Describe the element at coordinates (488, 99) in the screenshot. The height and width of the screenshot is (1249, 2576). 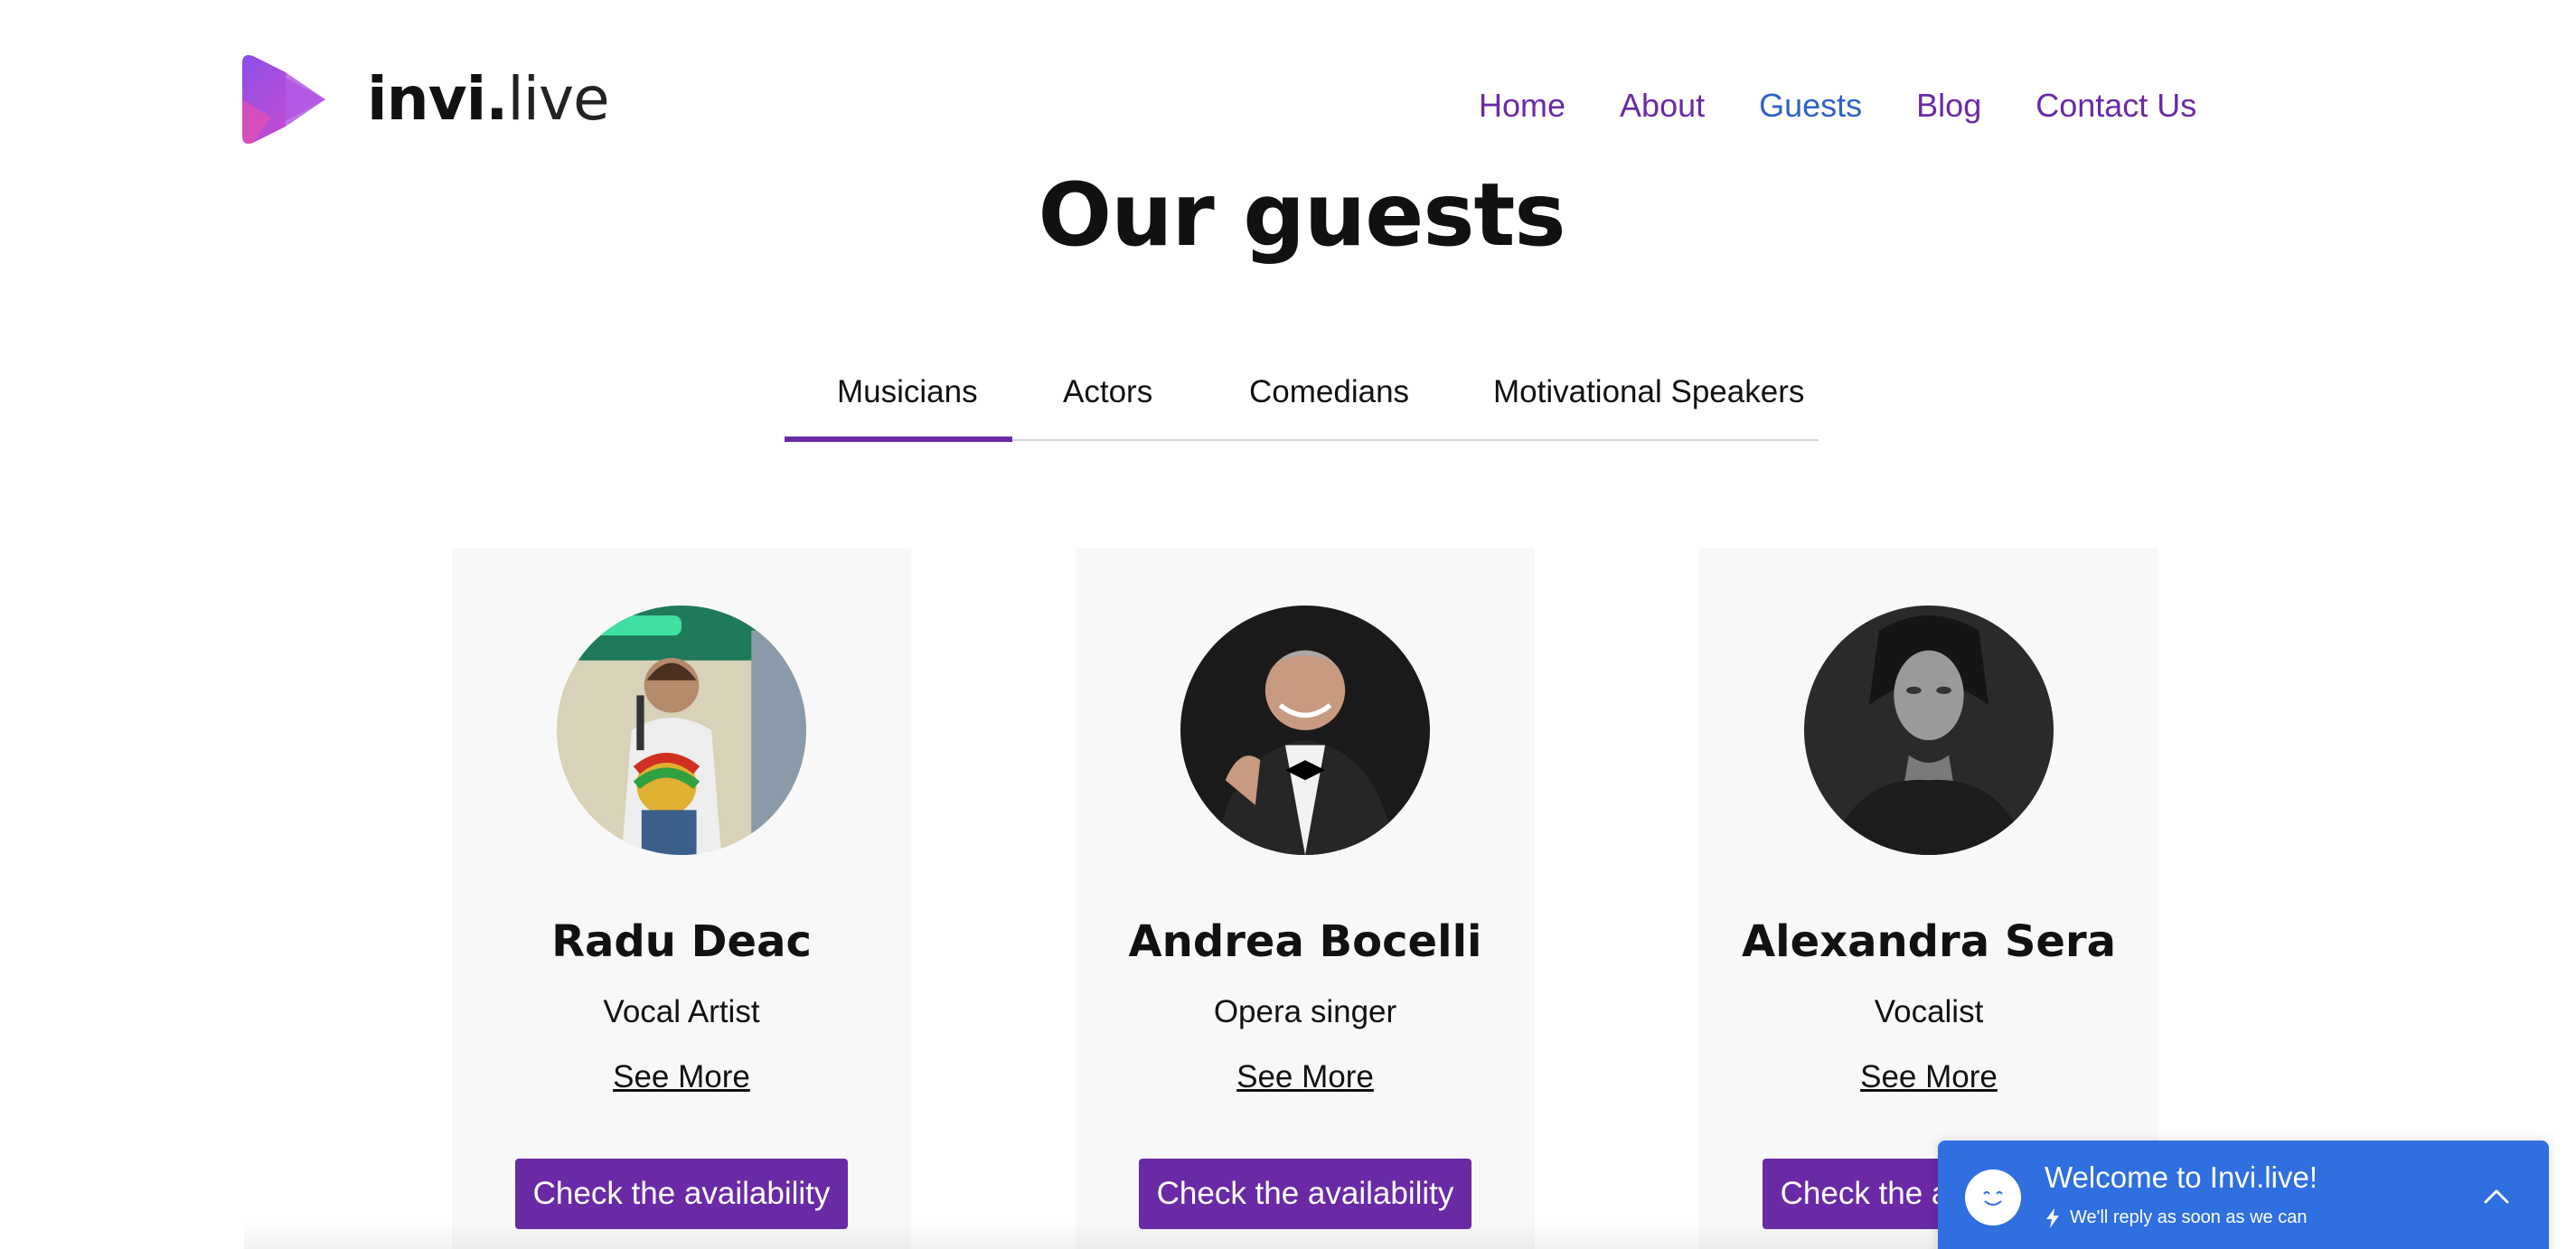
I see `logo-wordmark: invi.live` at that location.